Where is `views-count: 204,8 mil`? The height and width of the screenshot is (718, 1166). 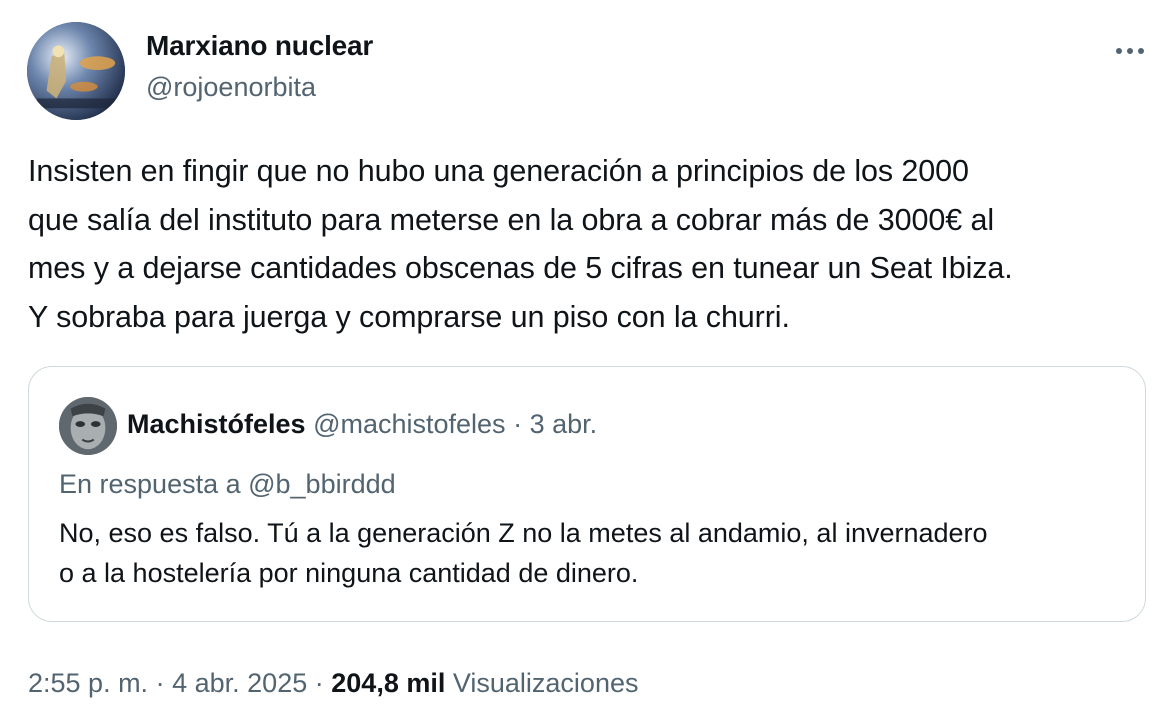 views-count: 204,8 mil is located at coordinates (388, 683).